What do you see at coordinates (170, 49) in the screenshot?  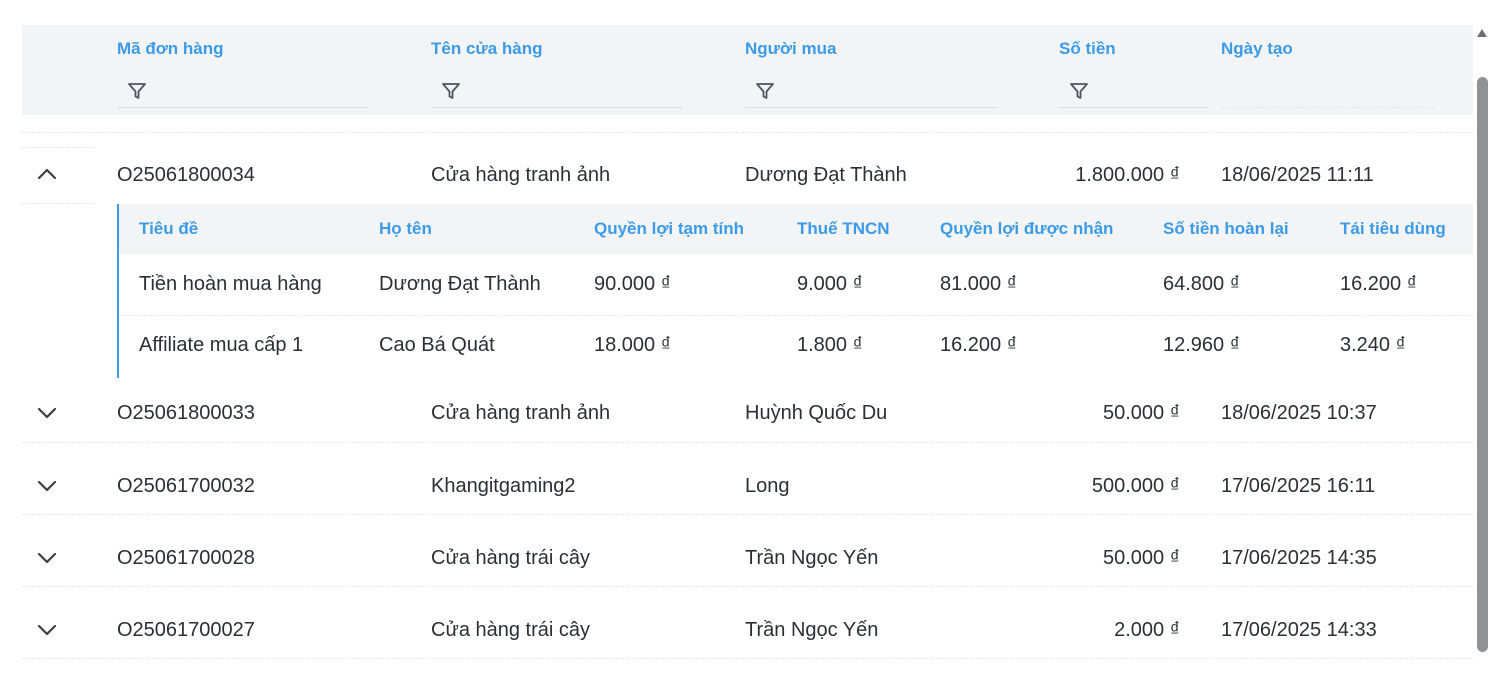 I see `column-label-order-id: Mã đơn hàng` at bounding box center [170, 49].